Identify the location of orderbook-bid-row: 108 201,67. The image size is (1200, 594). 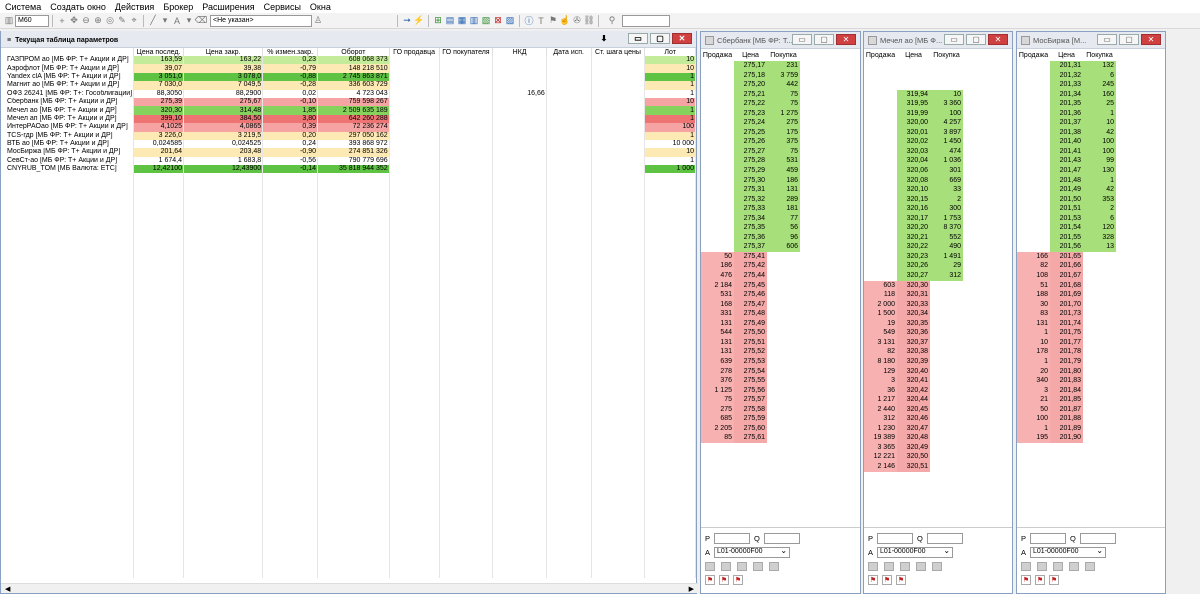
(1091, 276).